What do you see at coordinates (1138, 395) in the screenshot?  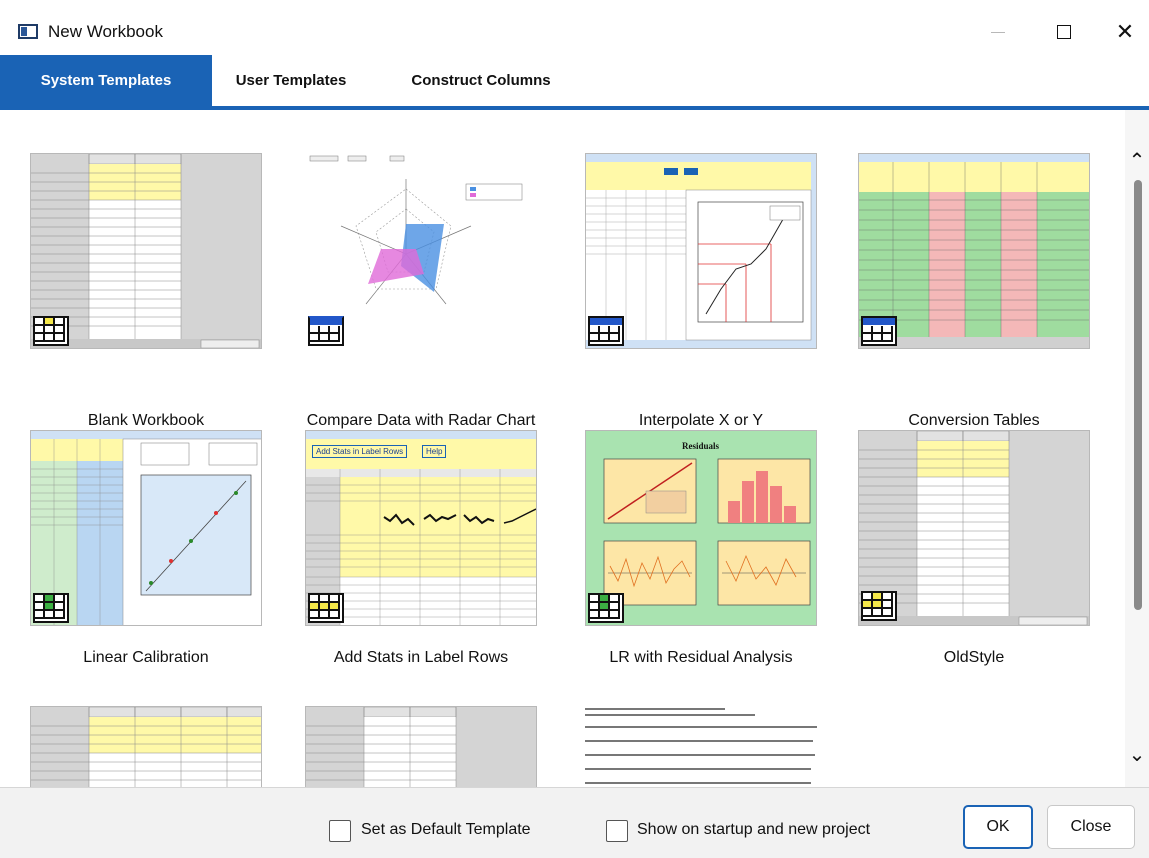 I see `scroll-thumb` at bounding box center [1138, 395].